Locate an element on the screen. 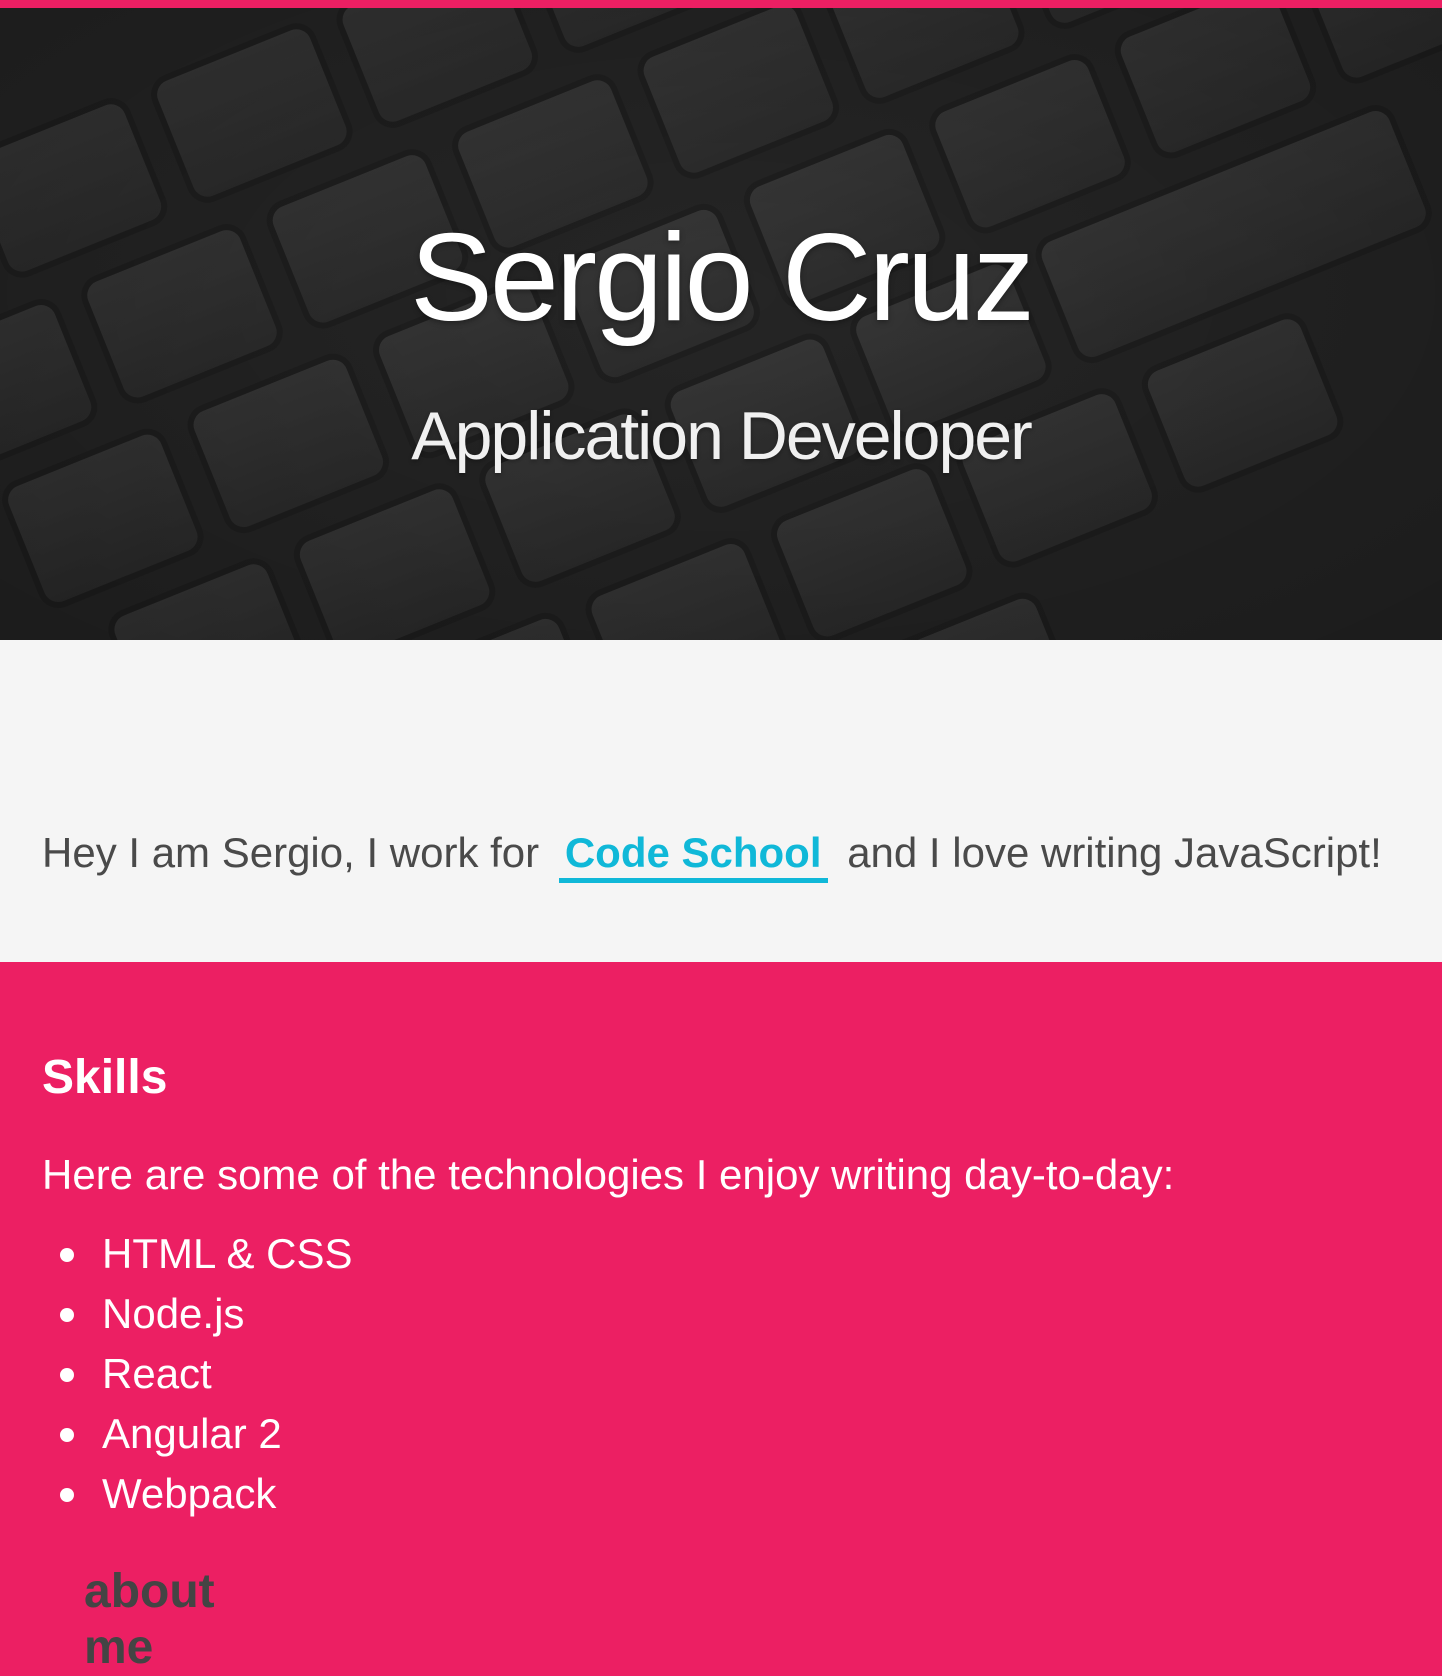  skills-title-wrap: Skills is located at coordinates (104, 1078).